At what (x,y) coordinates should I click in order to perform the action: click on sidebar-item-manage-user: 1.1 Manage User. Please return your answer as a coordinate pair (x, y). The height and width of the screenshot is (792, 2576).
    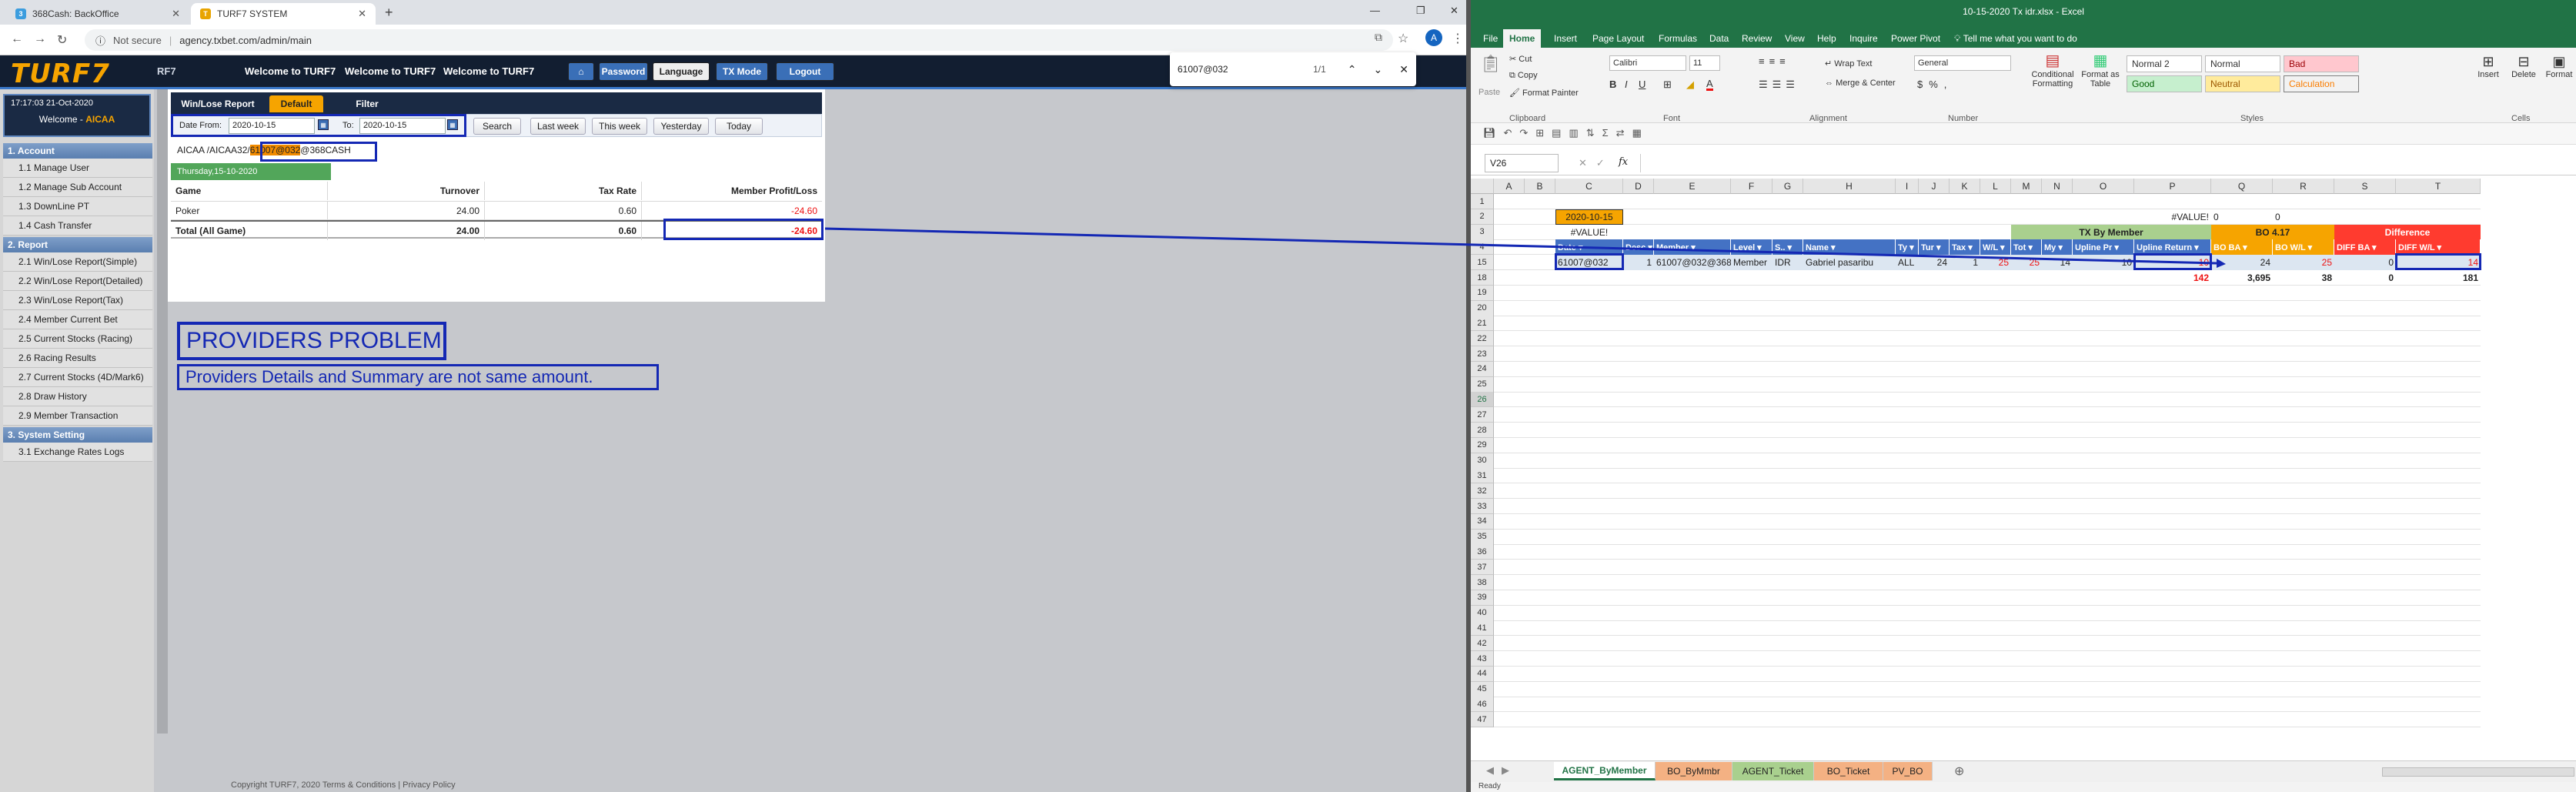
    Looking at the image, I should click on (77, 168).